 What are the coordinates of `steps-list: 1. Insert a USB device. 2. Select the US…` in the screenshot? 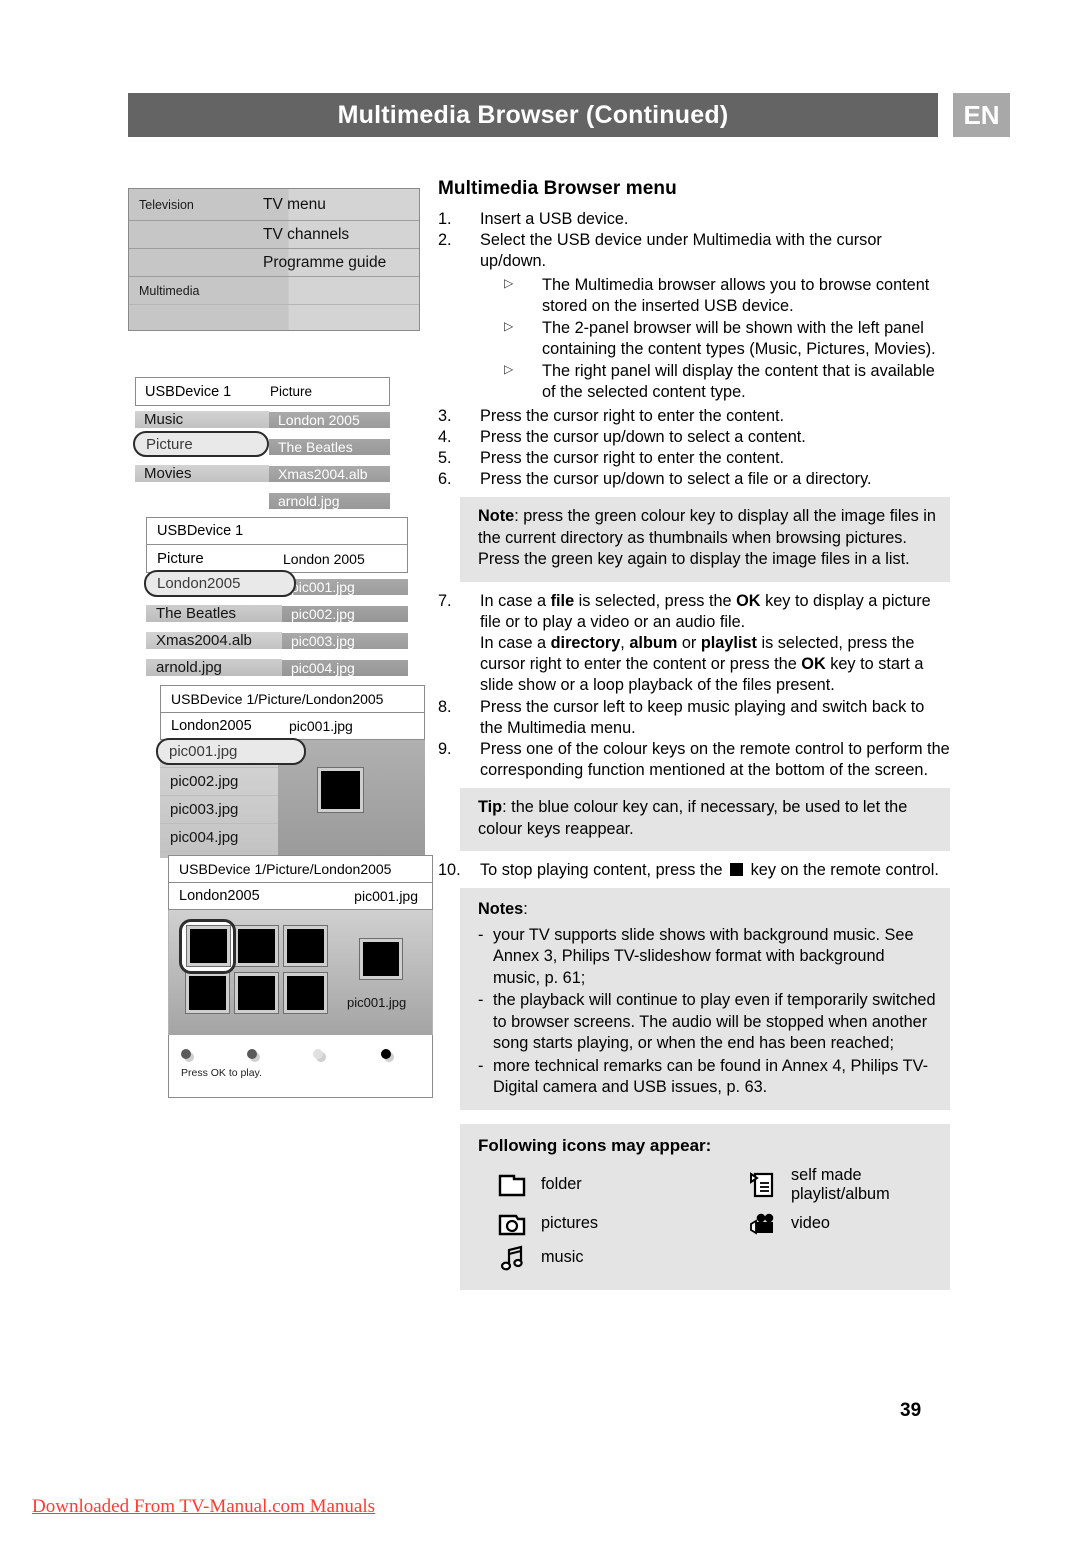 It's located at (694, 349).